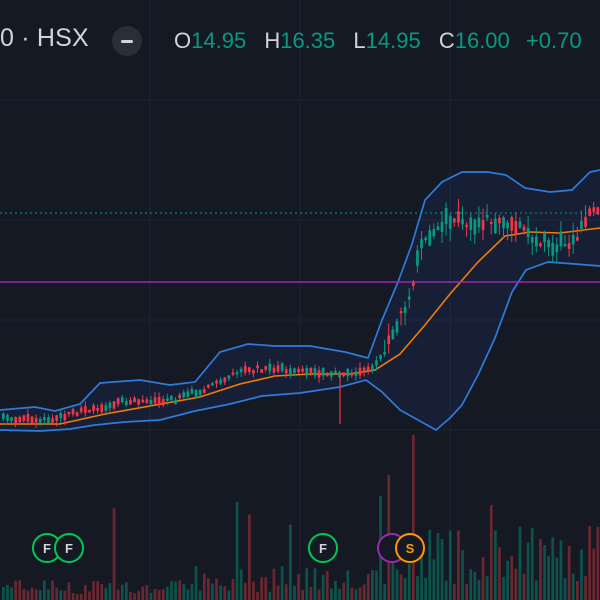 This screenshot has height=600, width=600. I want to click on symbol-title: 0 · HSX, so click(44, 38).